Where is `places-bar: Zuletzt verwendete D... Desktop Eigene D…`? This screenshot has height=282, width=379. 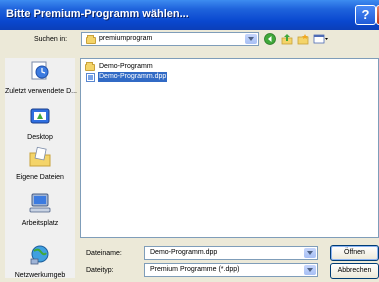
places-bar: Zuletzt verwendete D... Desktop Eigene D… is located at coordinates (41, 169).